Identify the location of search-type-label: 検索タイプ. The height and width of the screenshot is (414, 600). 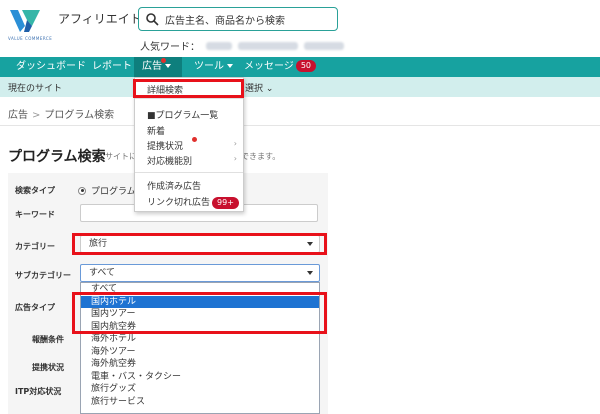
(35, 190).